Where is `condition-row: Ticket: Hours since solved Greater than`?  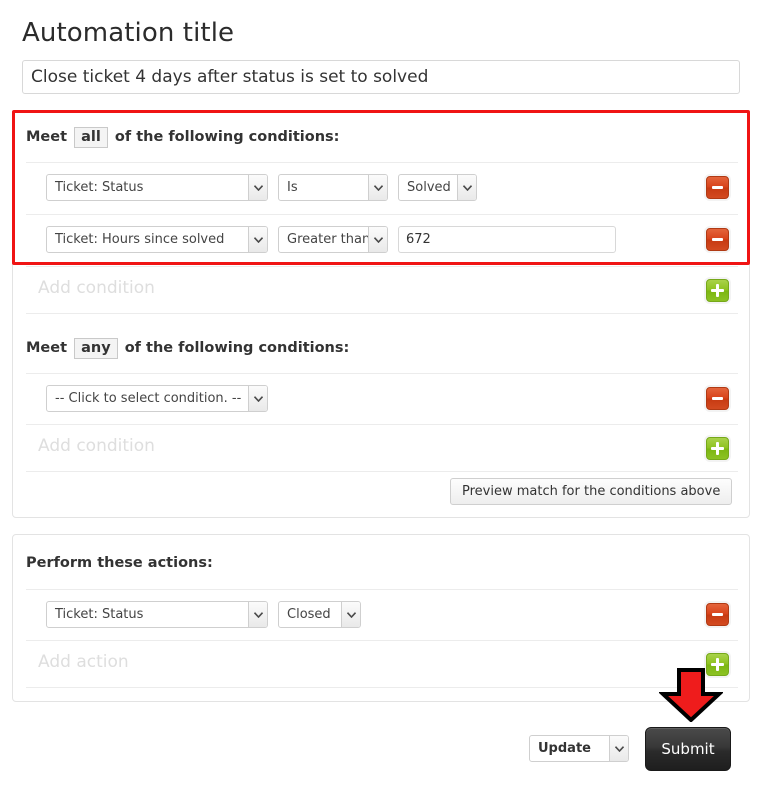 condition-row: Ticket: Hours since solved Greater than is located at coordinates (382, 241).